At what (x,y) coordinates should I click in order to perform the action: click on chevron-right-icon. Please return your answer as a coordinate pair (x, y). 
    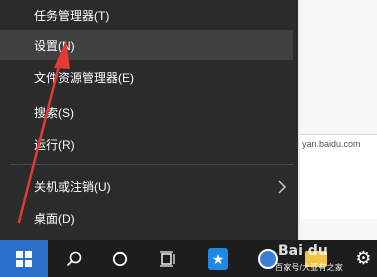
    Looking at the image, I should click on (282, 187).